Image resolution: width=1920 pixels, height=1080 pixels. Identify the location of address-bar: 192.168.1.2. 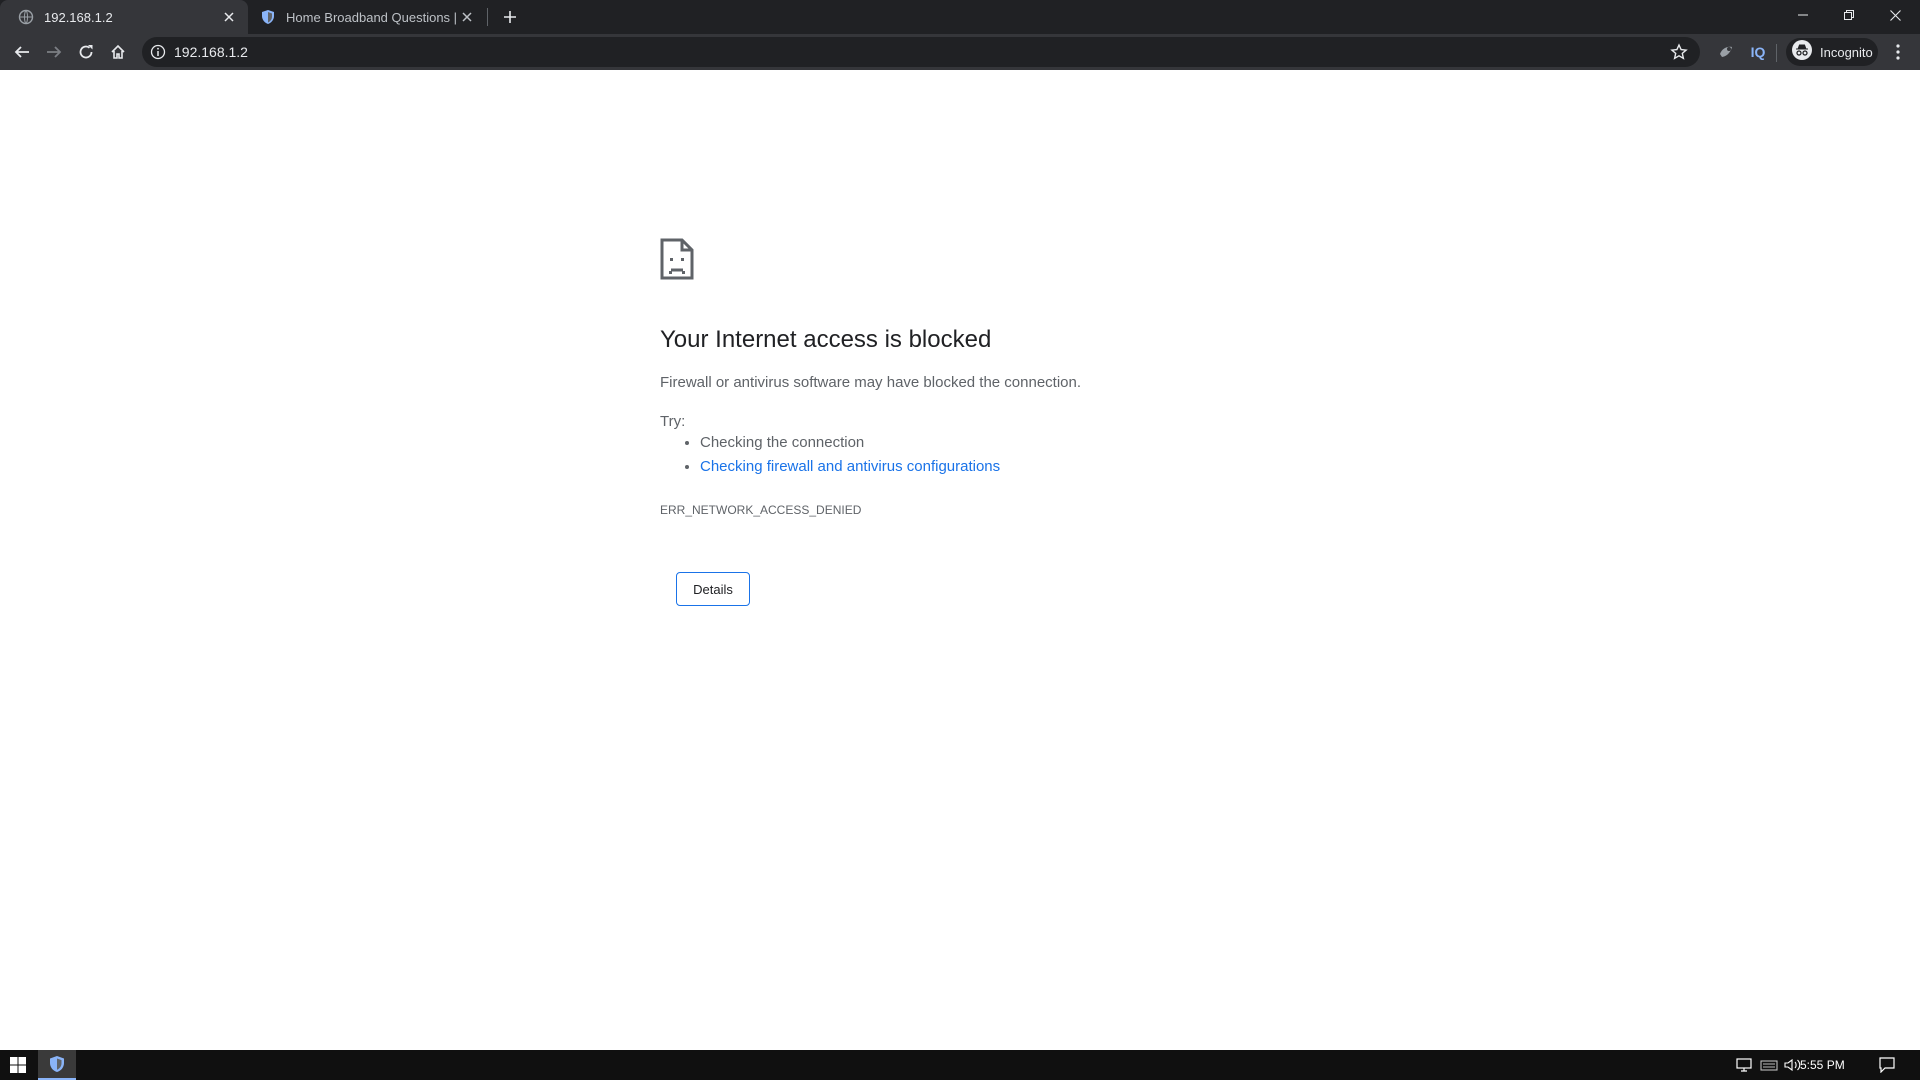
(921, 52).